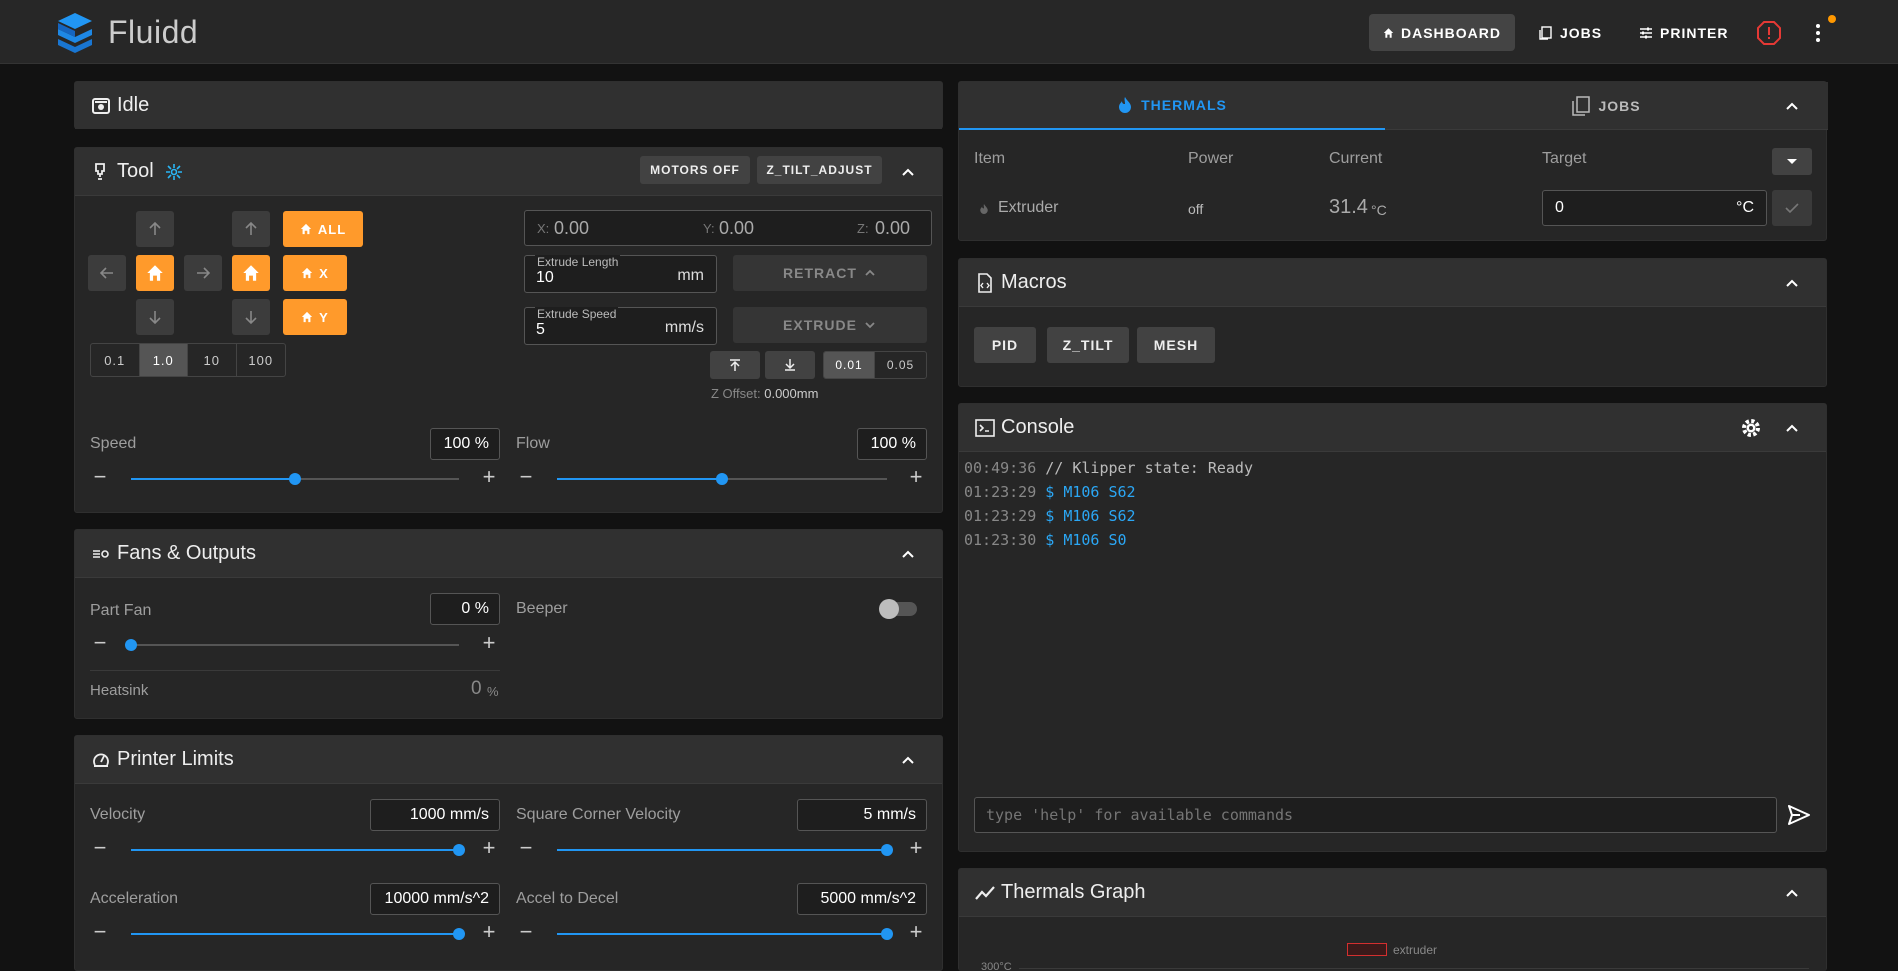 The width and height of the screenshot is (1898, 971). Describe the element at coordinates (1769, 33) in the screenshot. I see `emergency-stop-icon` at that location.